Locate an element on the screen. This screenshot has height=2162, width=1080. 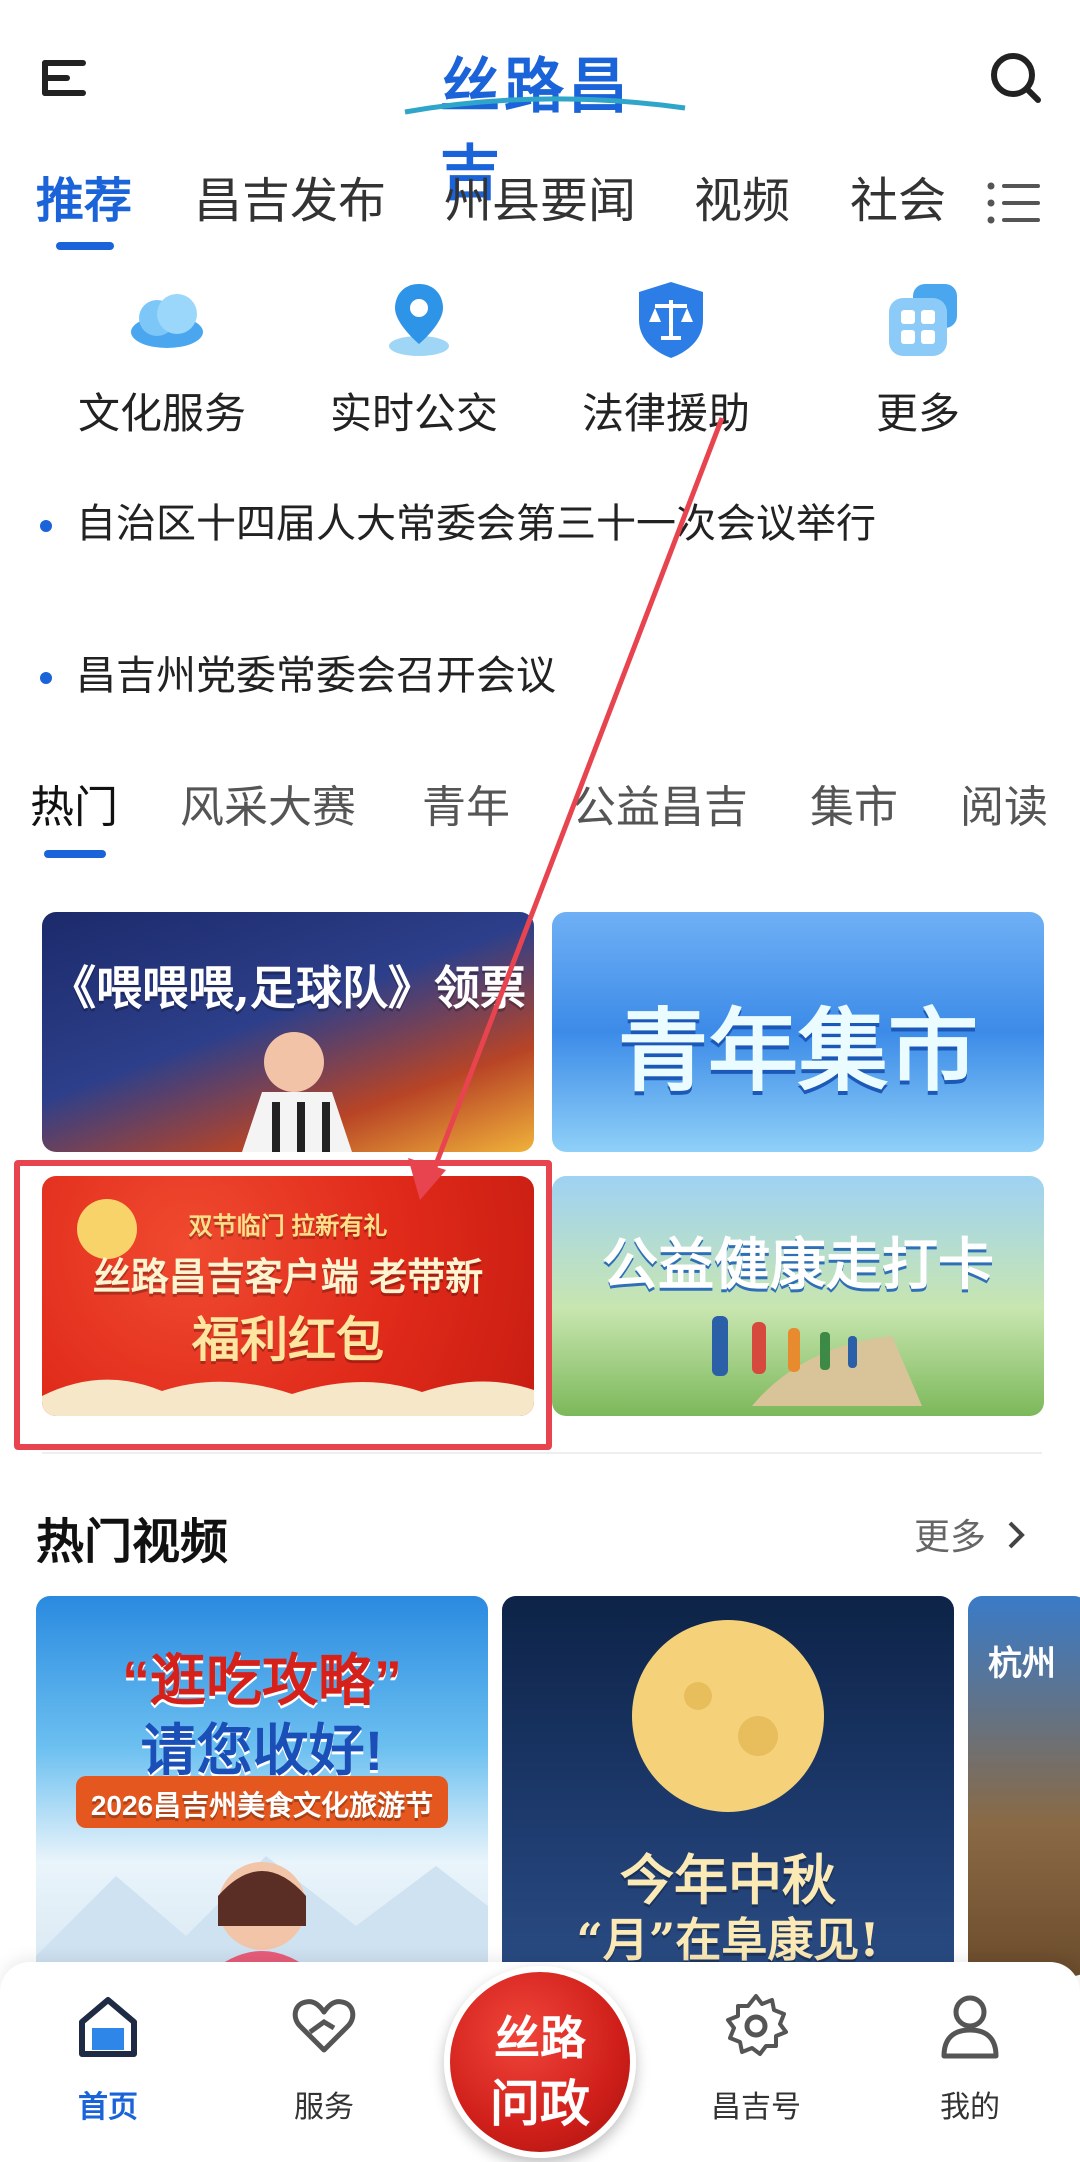
service-culture: 文化服务 is located at coordinates (162, 358).